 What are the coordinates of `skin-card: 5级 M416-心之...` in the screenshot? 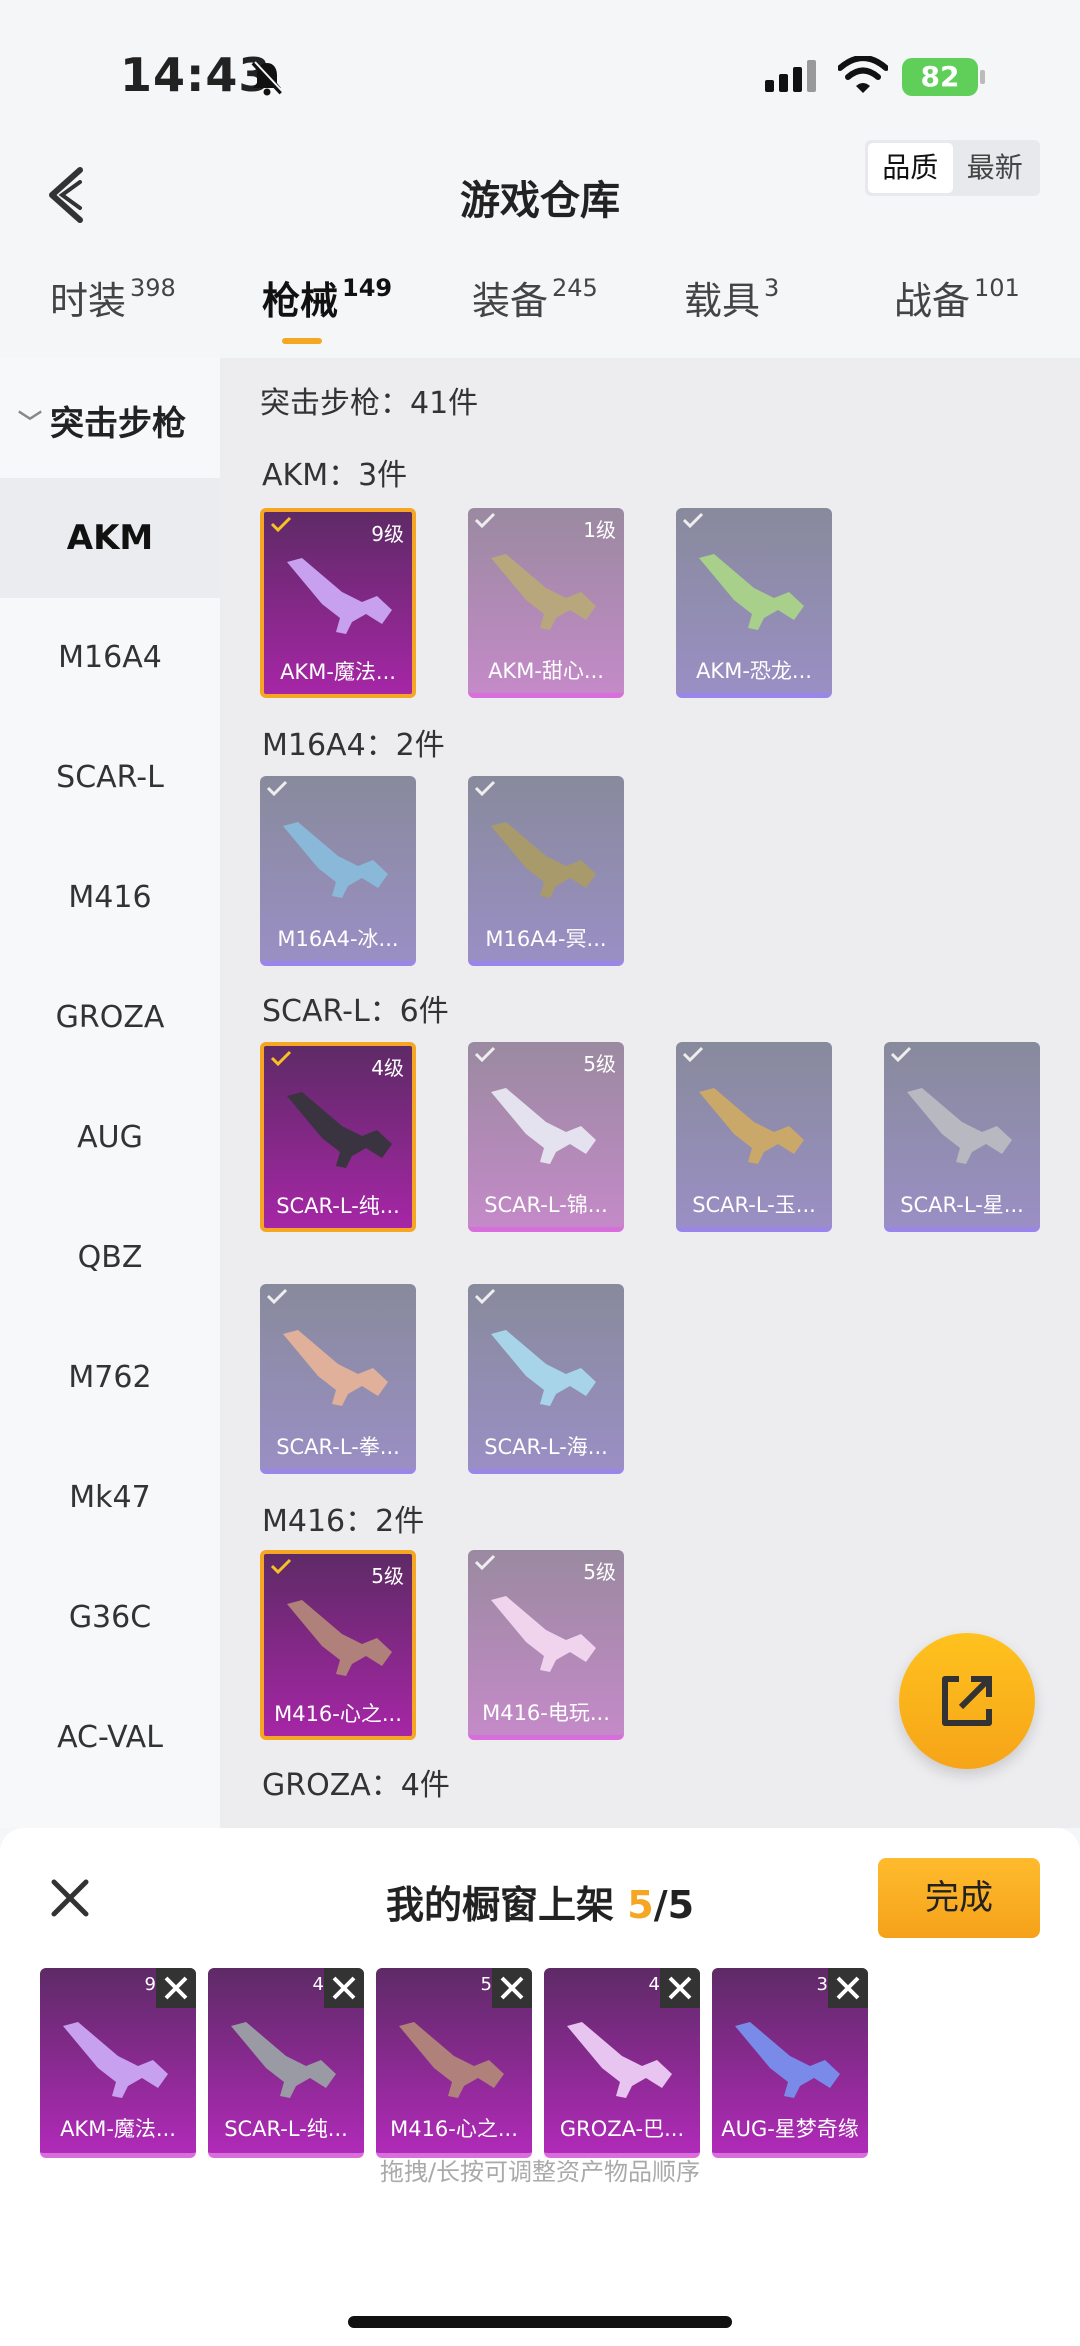 It's located at (338, 1645).